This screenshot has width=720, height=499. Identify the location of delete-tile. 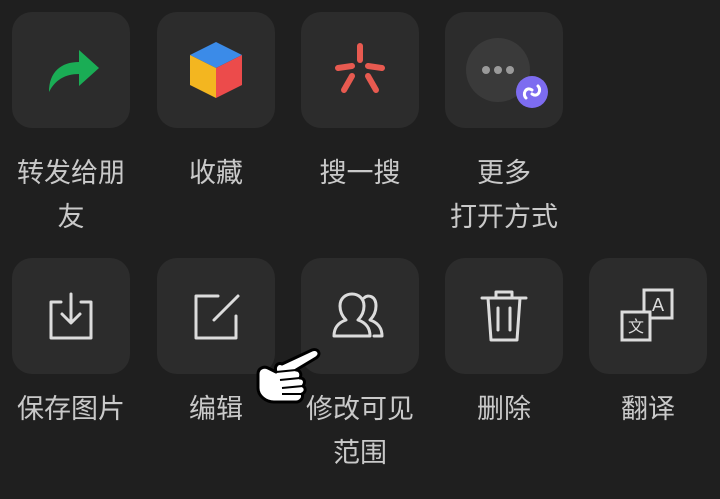
(504, 316).